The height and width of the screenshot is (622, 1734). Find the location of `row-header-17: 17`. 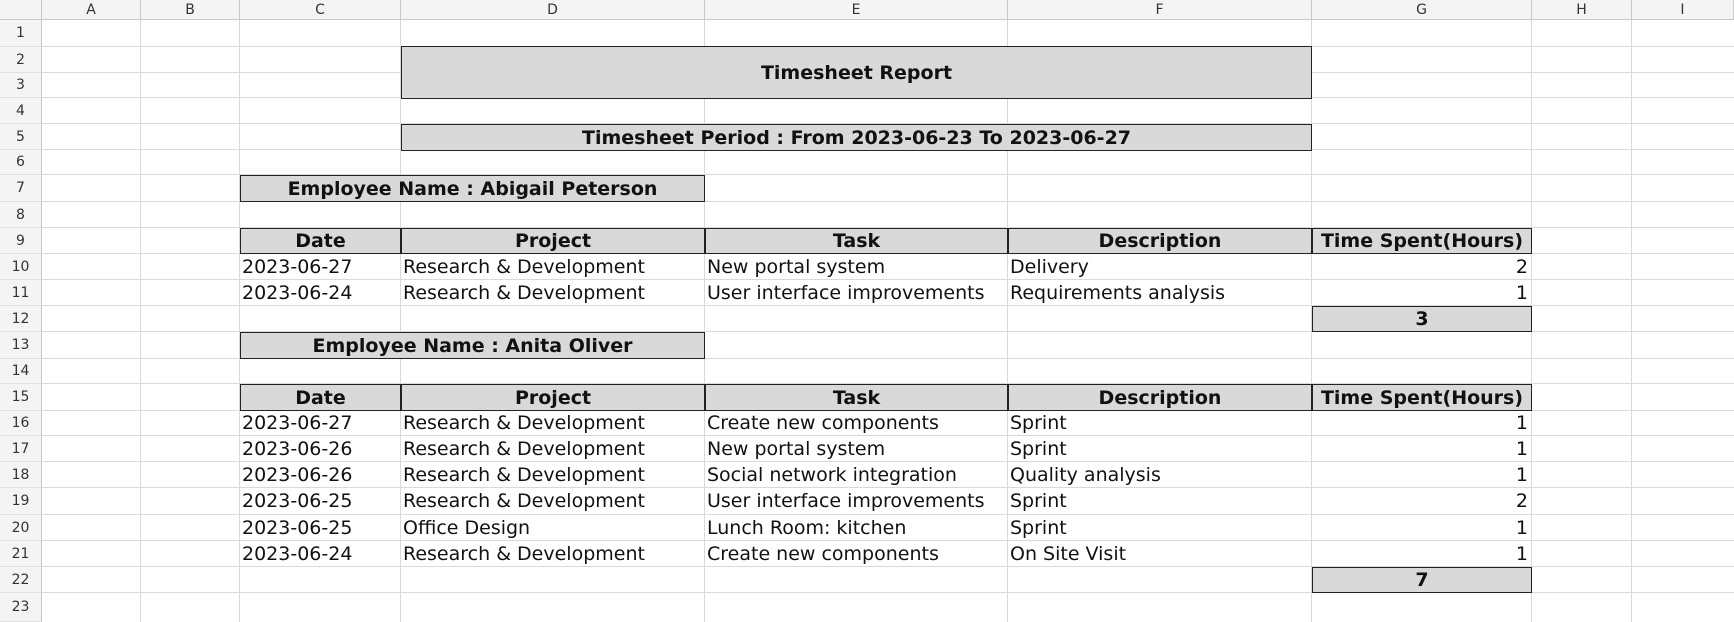

row-header-17: 17 is located at coordinates (21, 449).